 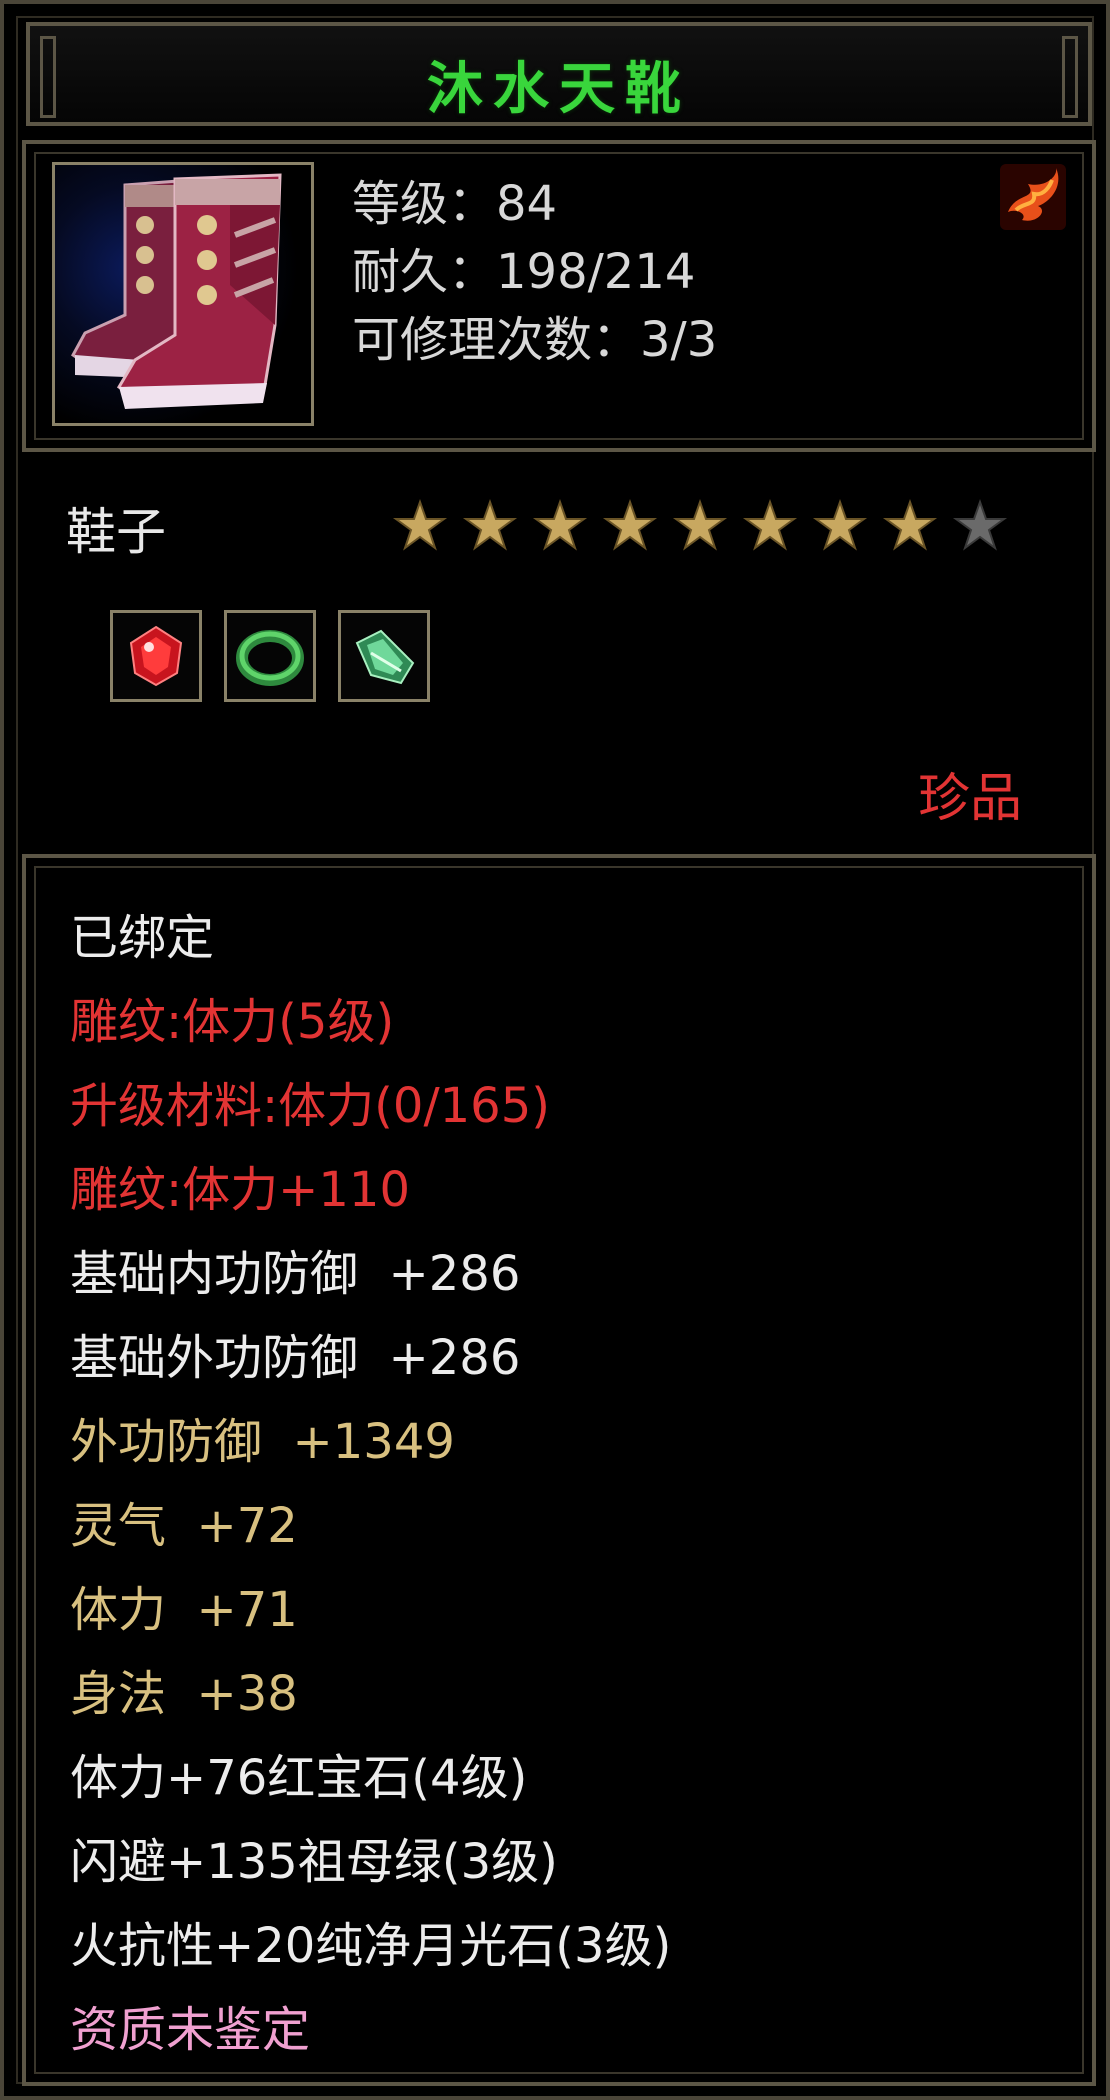 I want to click on repair-count-stat: 可修理次数：3/3, so click(x=535, y=340).